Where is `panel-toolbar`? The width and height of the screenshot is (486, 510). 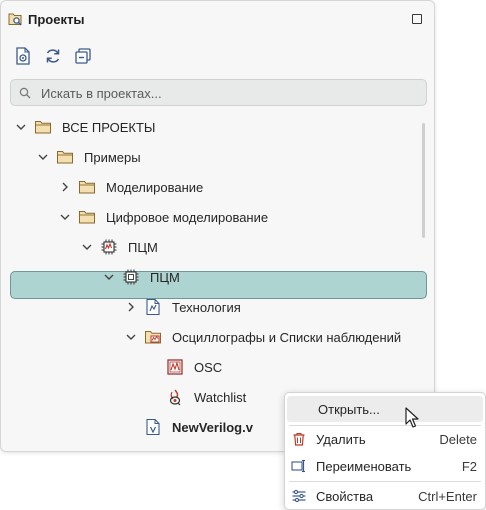 panel-toolbar is located at coordinates (53, 57).